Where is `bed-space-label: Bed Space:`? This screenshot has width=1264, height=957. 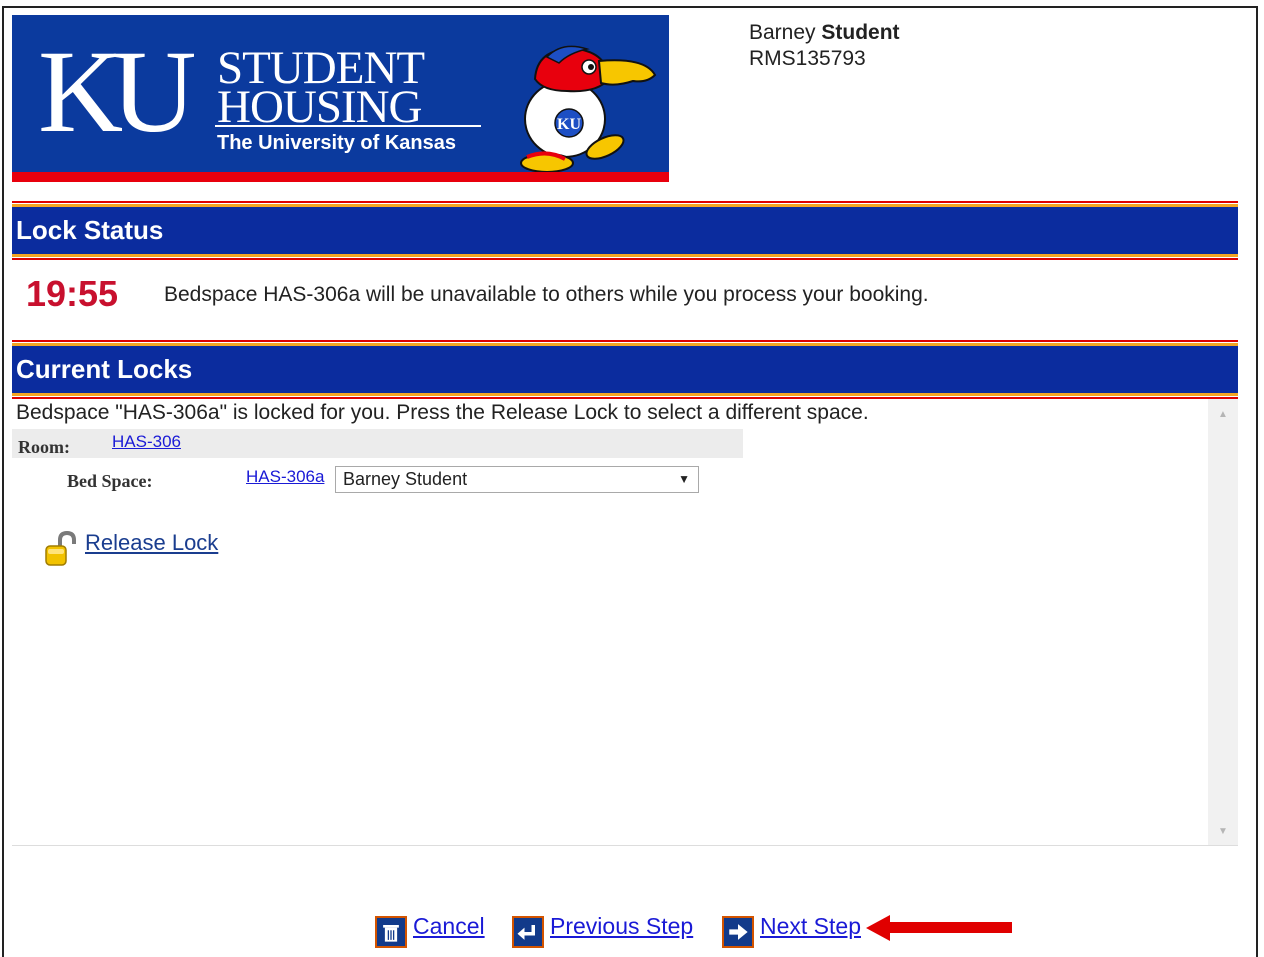
bed-space-label: Bed Space: is located at coordinates (110, 481).